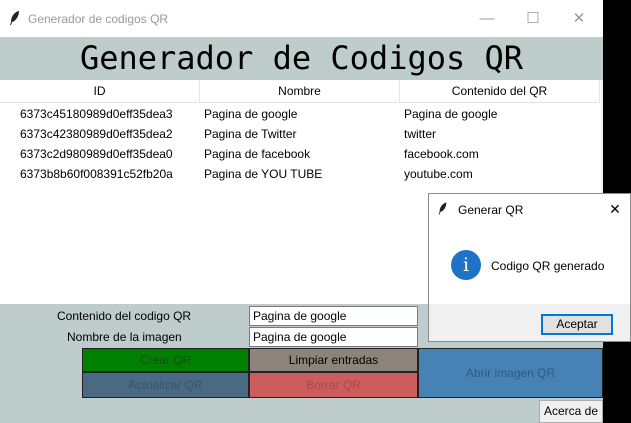 Image resolution: width=631 pixels, height=423 pixels. What do you see at coordinates (98, 19) in the screenshot?
I see `window-title: Generador de codigos QR` at bounding box center [98, 19].